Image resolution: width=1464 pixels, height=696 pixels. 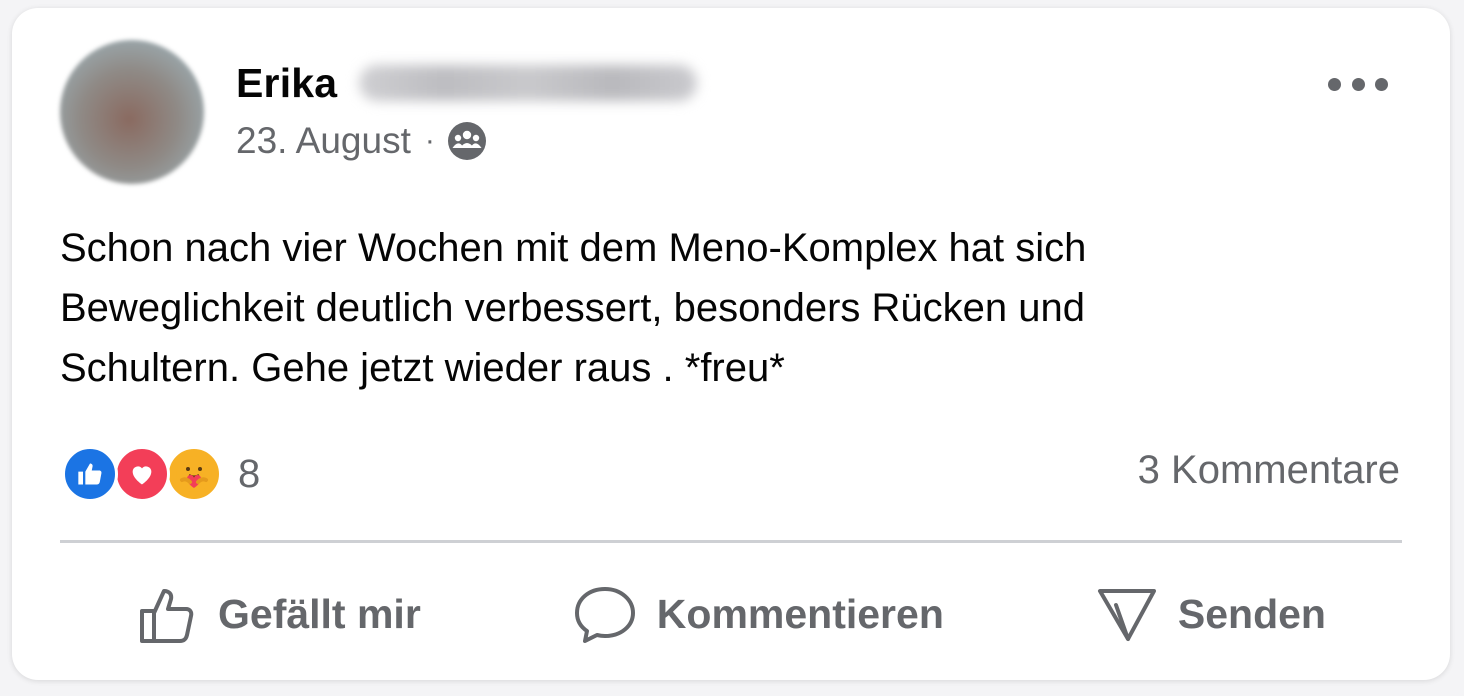 I want to click on comment-bubble-icon, so click(x=604, y=615).